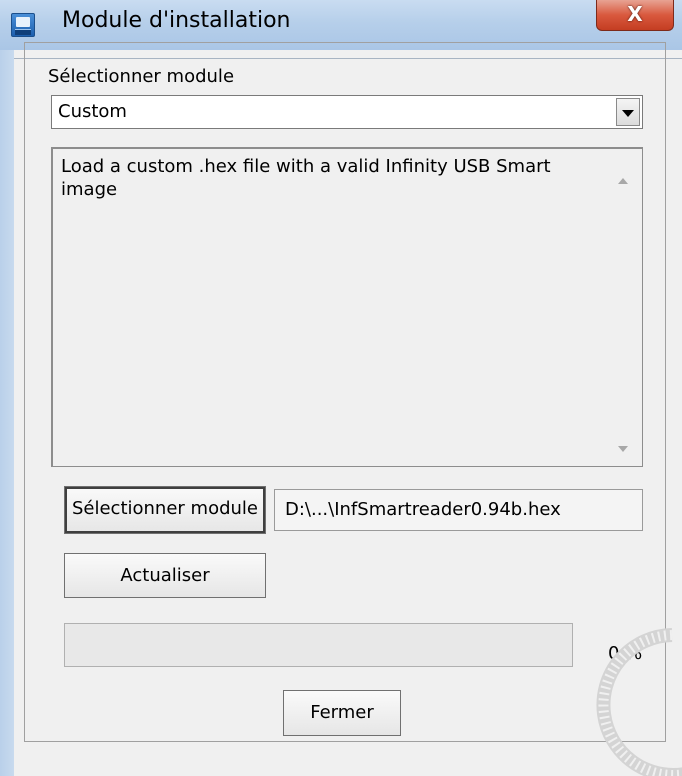 The image size is (682, 776). What do you see at coordinates (165, 510) in the screenshot?
I see `select-module-button: Sélectionner module` at bounding box center [165, 510].